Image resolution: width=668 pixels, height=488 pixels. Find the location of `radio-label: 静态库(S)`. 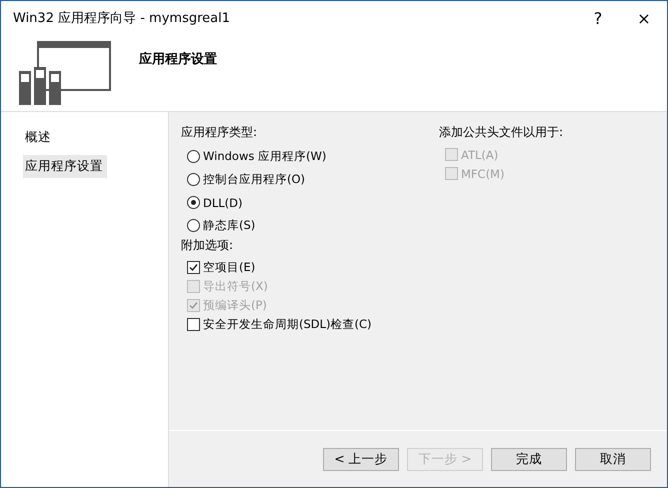

radio-label: 静态库(S) is located at coordinates (229, 225).